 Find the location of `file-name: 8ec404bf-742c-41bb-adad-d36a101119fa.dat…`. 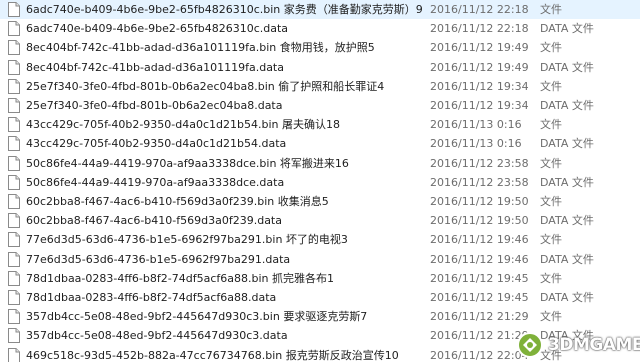

file-name: 8ec404bf-742c-41bb-adad-d36a101119fa.dat… is located at coordinates (155, 67).